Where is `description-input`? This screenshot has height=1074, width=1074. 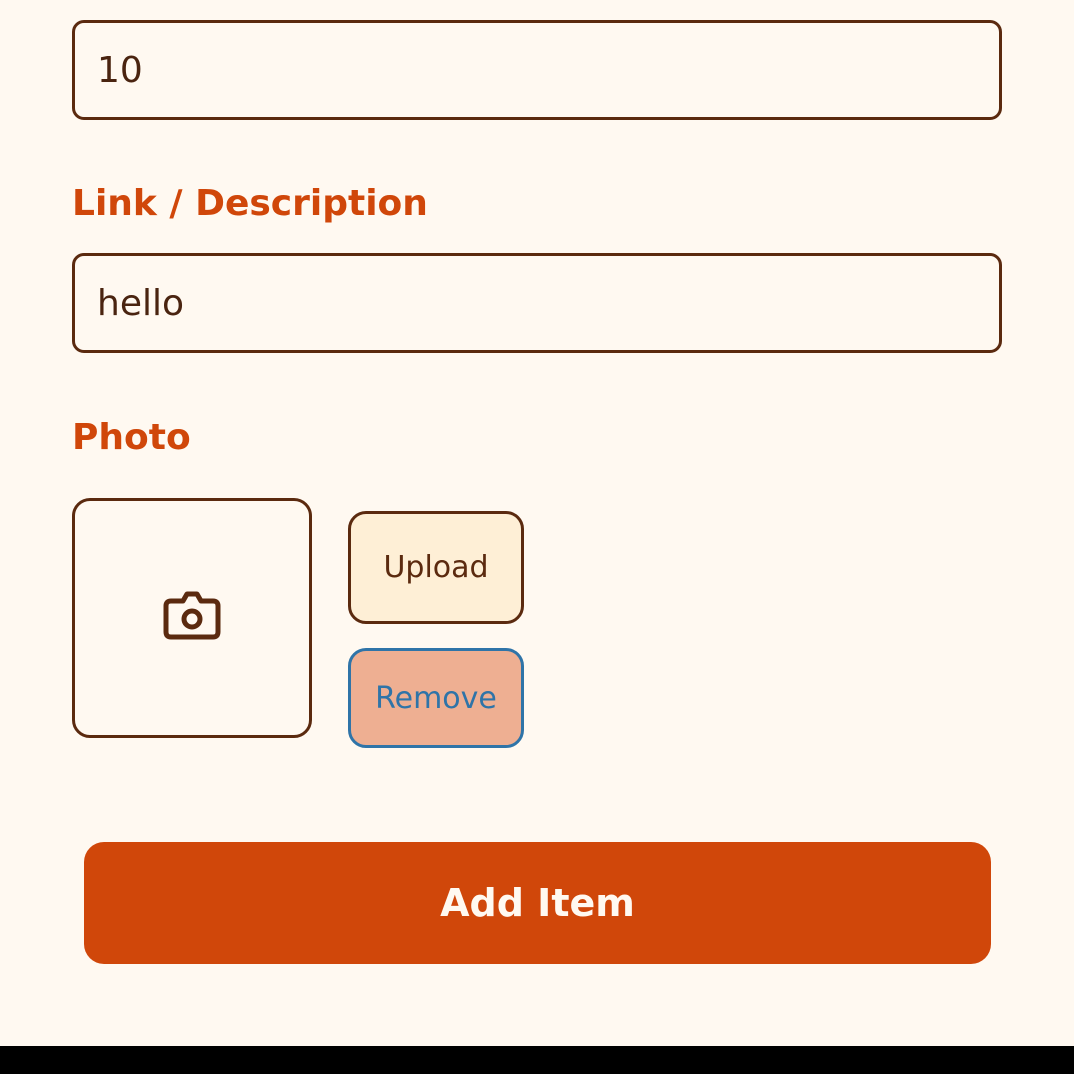
description-input is located at coordinates (537, 303).